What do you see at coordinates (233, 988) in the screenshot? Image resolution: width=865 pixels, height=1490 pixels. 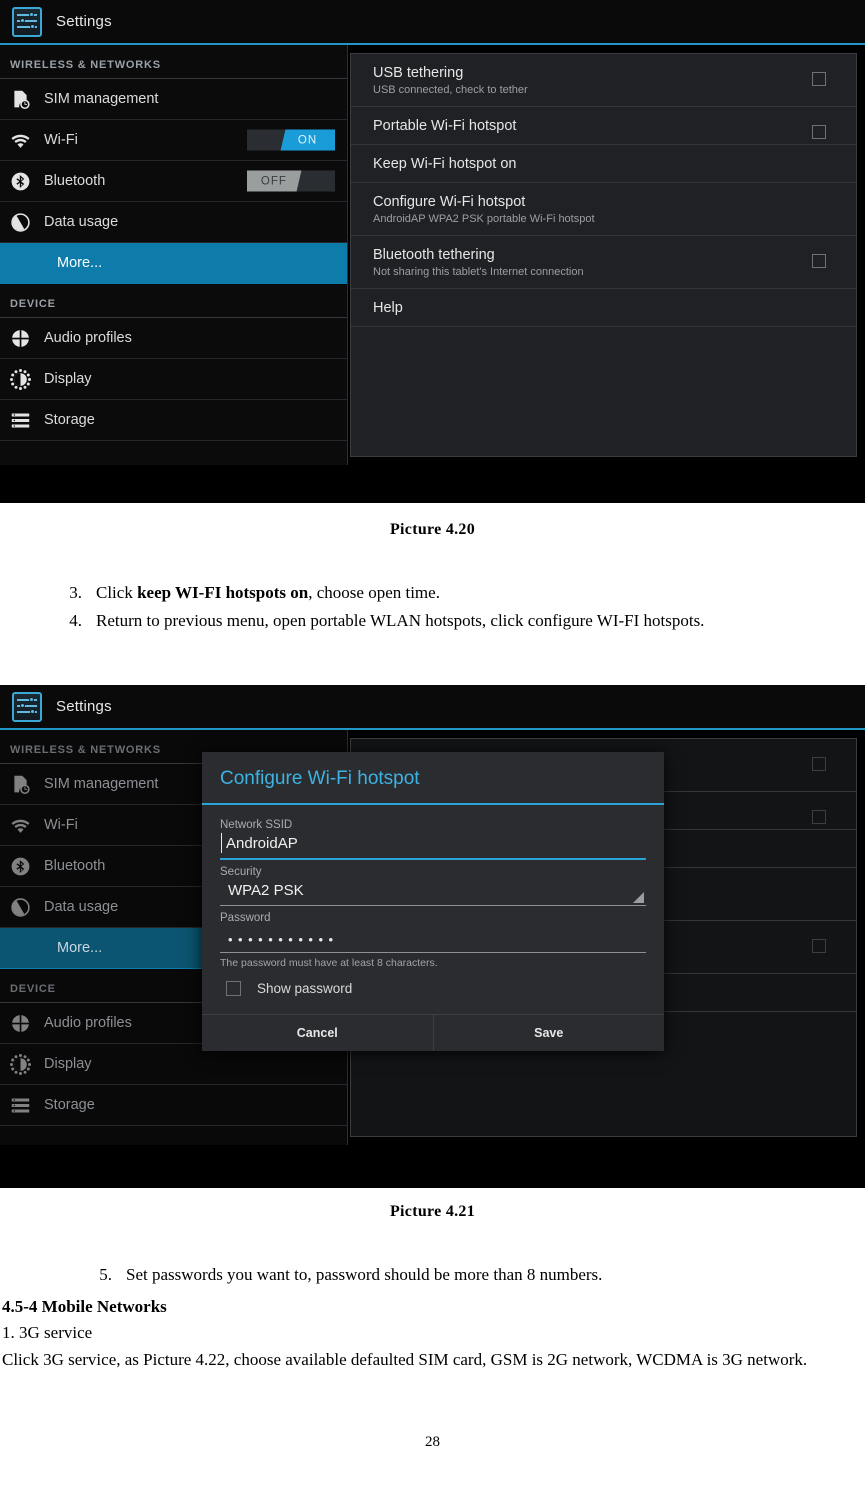 I see `show-password-checkbox` at bounding box center [233, 988].